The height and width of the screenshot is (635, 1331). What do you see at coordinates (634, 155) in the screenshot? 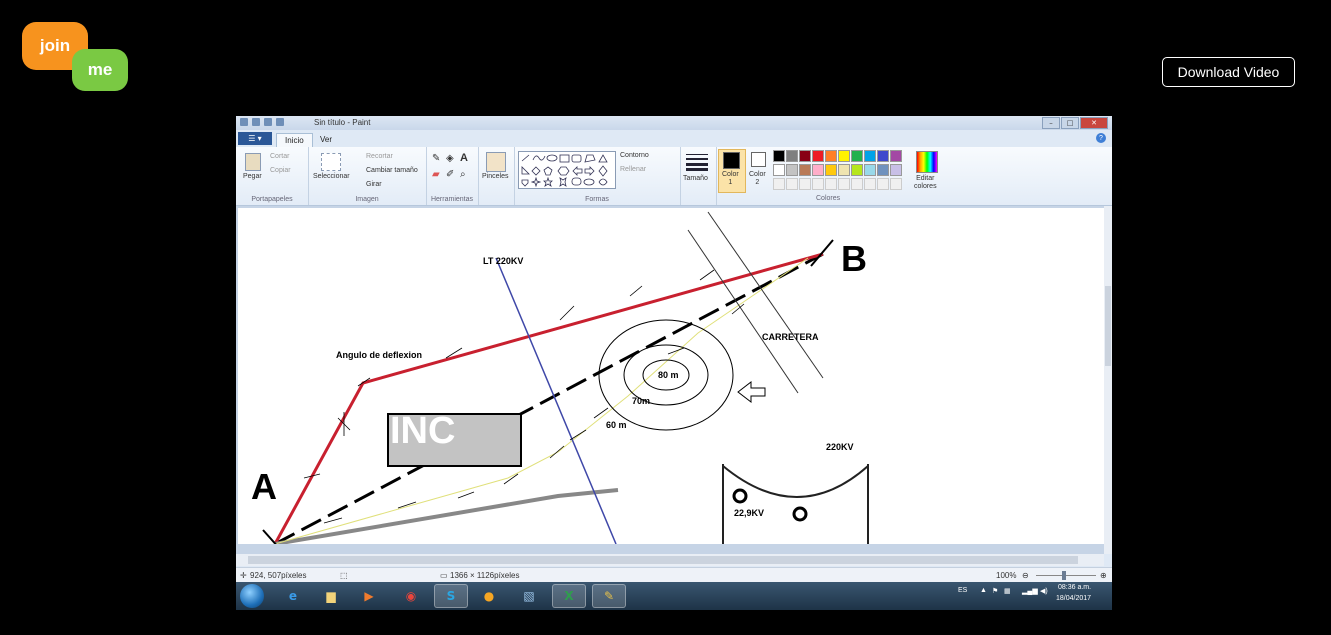
I see `contorno-button: Contorno` at bounding box center [634, 155].